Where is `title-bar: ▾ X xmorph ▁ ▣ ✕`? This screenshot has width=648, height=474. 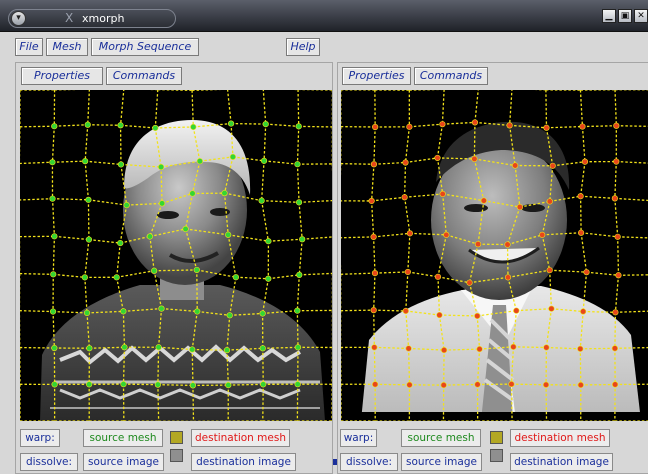 title-bar: ▾ X xmorph ▁ ▣ ✕ is located at coordinates (324, 16).